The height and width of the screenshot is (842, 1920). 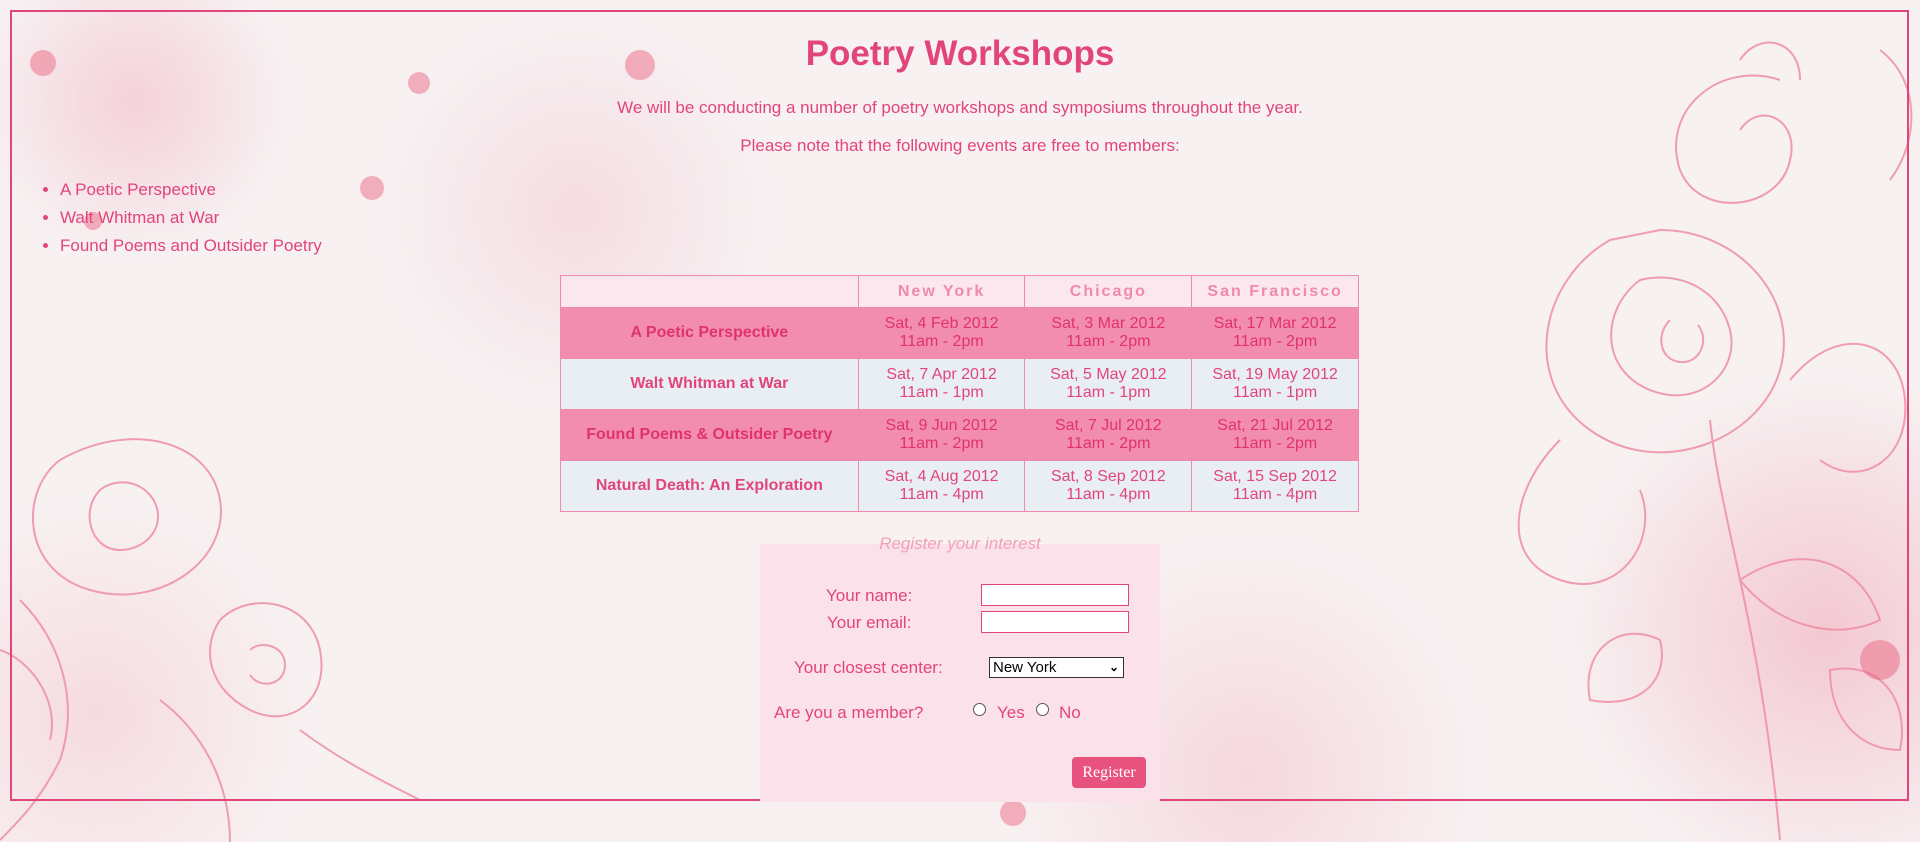 I want to click on session-date: Sat, 17 Mar 2012, so click(x=1275, y=323).